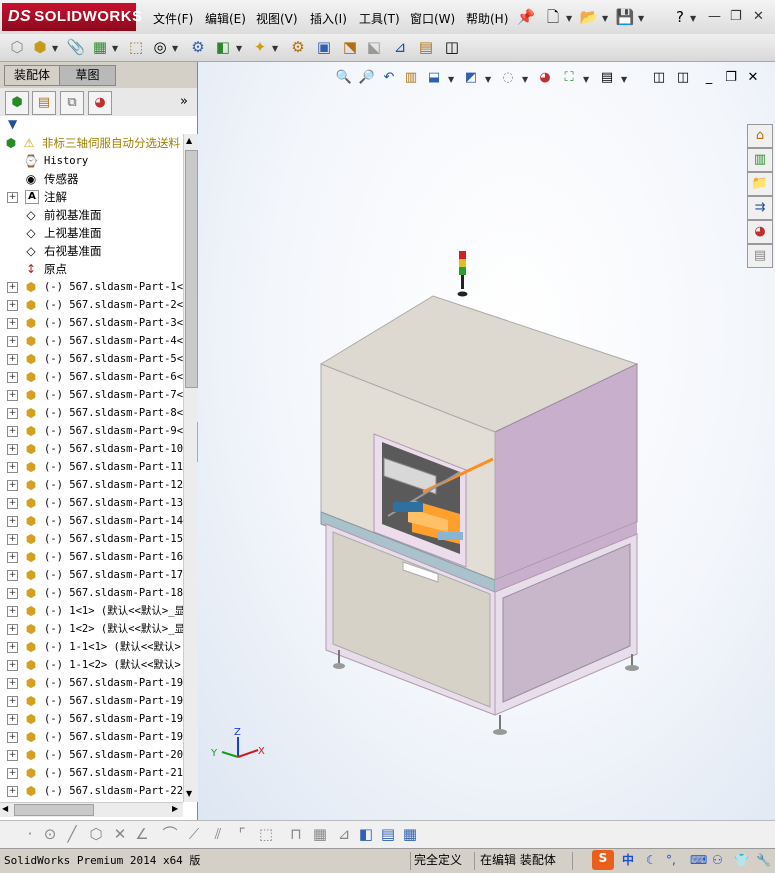 The image size is (775, 873). What do you see at coordinates (389, 78) in the screenshot?
I see `previous-view-icon: ↶` at bounding box center [389, 78].